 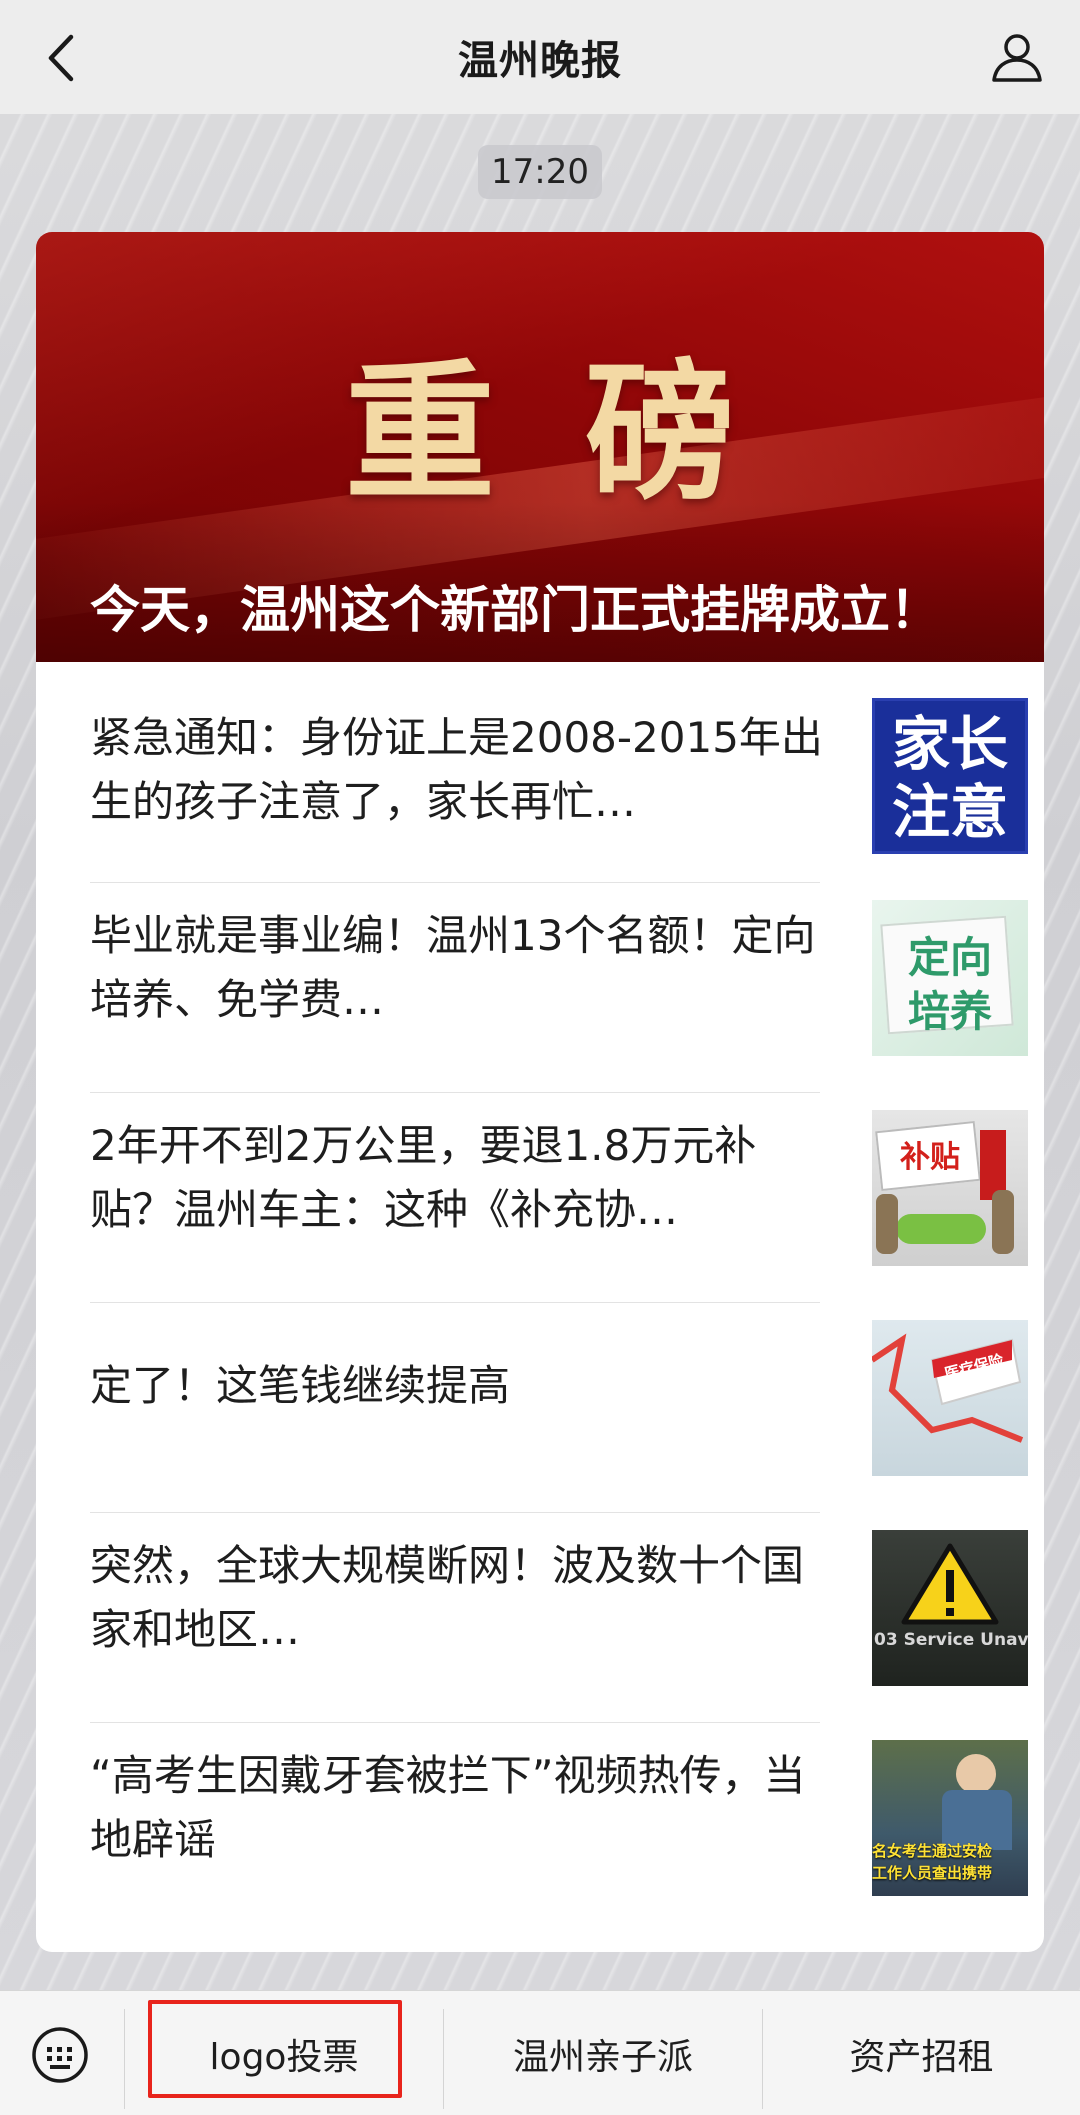 What do you see at coordinates (603, 2053) in the screenshot?
I see `menu-item-parenting: 温州亲子派` at bounding box center [603, 2053].